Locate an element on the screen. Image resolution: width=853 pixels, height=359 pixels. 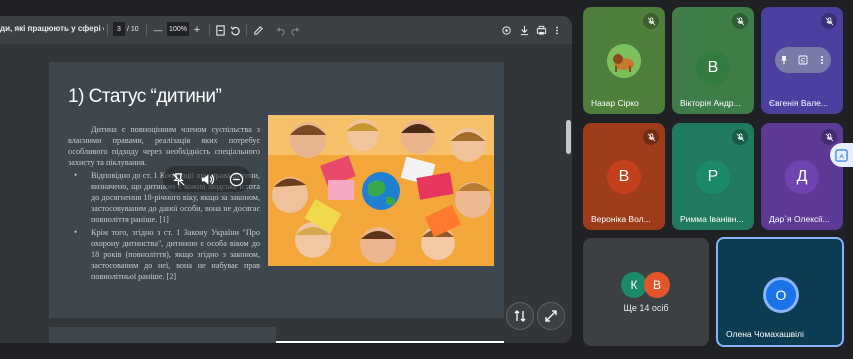
print-icon is located at coordinates (541, 30).